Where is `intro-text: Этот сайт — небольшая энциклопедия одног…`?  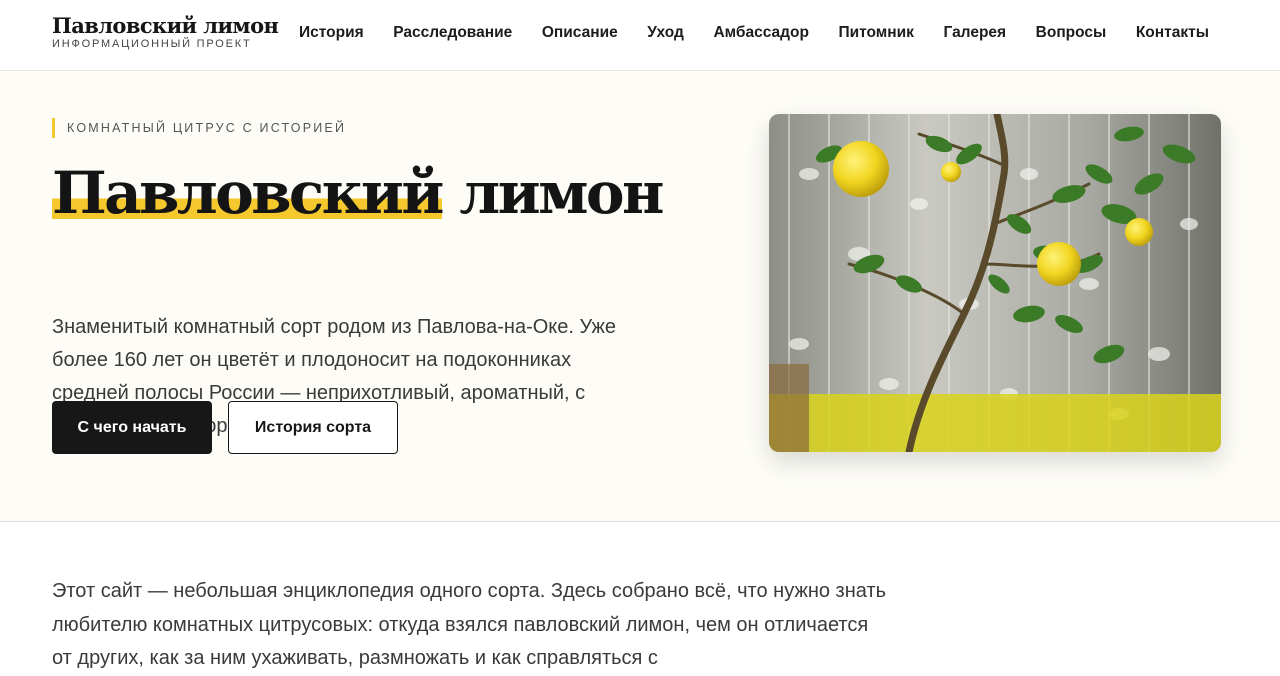 intro-text: Этот сайт — небольшая энциклопедия одног… is located at coordinates (469, 624).